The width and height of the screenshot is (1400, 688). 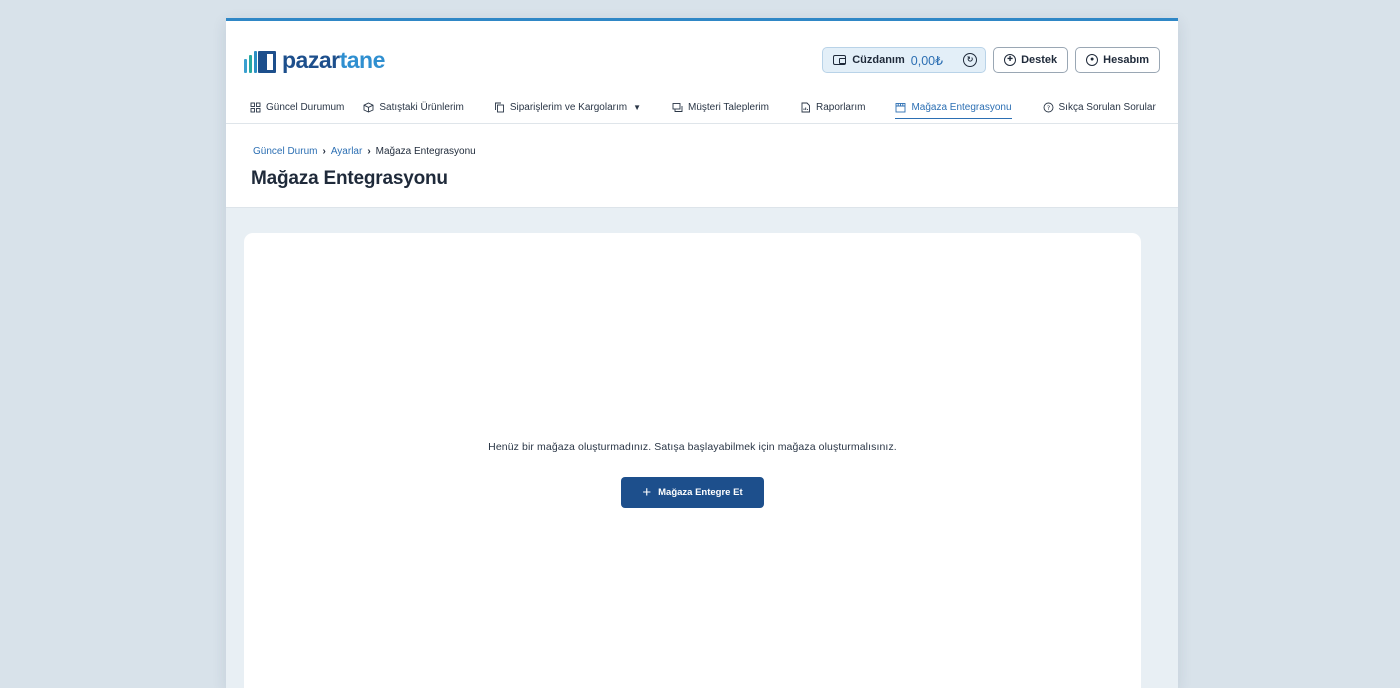 I want to click on nav-item-store-integration: Mağaza Entegrasyonu, so click(x=953, y=108).